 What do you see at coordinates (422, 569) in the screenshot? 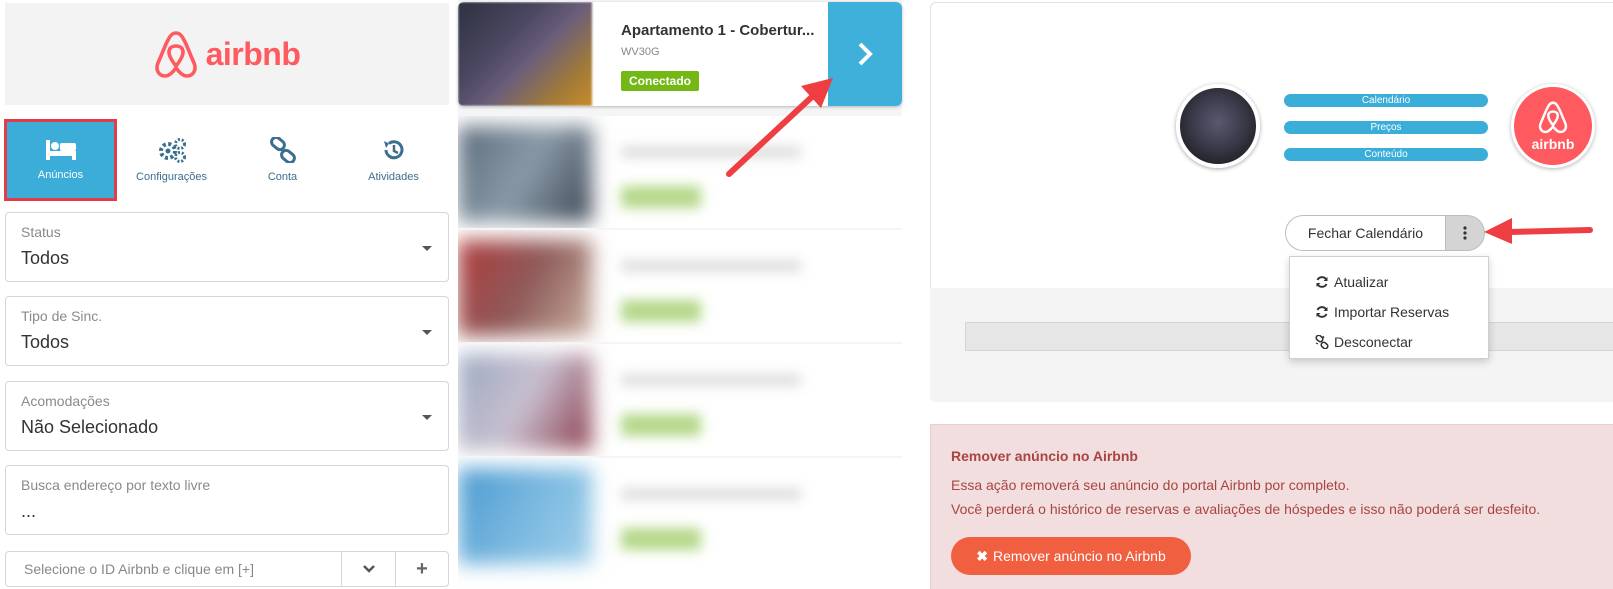
I see `add-airbnb-id-button: +` at bounding box center [422, 569].